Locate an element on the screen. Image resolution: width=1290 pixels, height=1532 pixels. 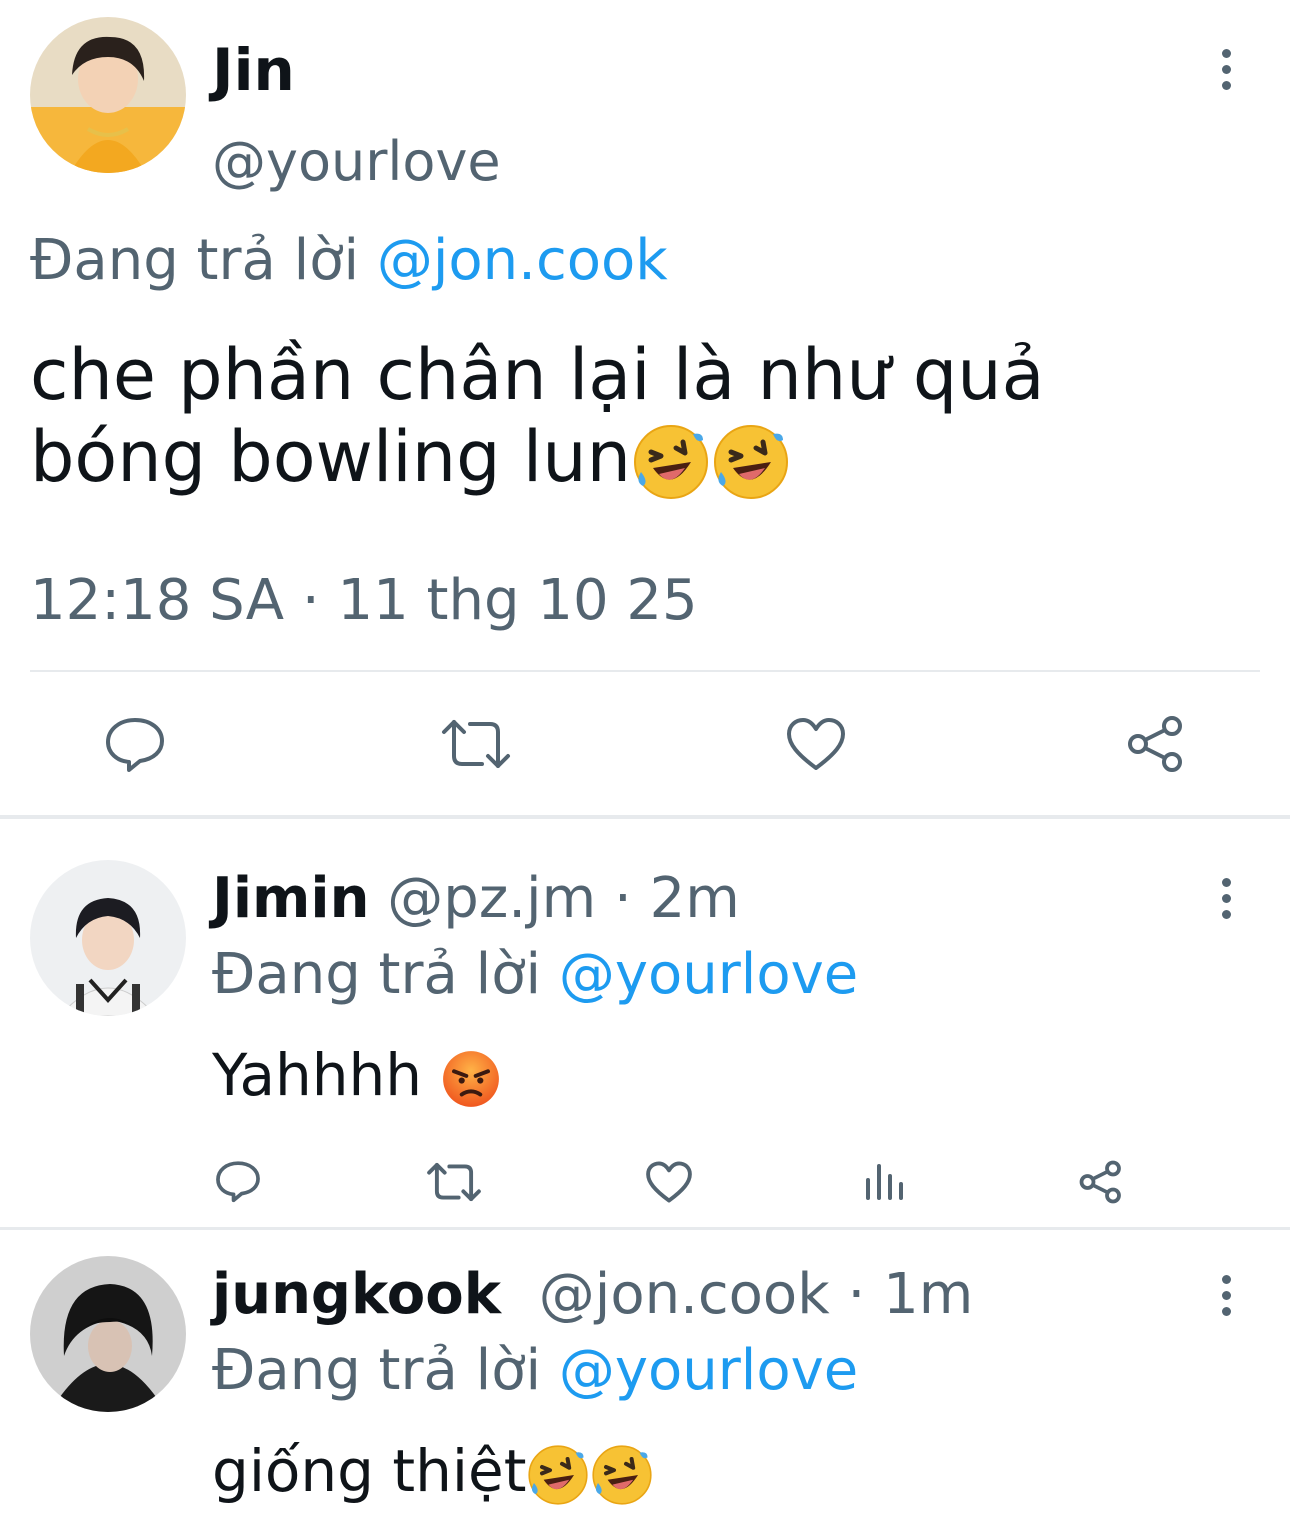
reply-header: jungkook @jon.cook · 1m is located at coordinates (592, 1295).